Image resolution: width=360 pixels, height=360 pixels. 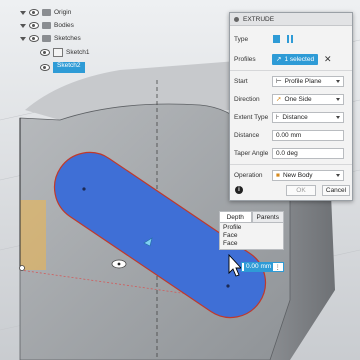 I want to click on one-side-icon: ➚, so click(x=279, y=99).